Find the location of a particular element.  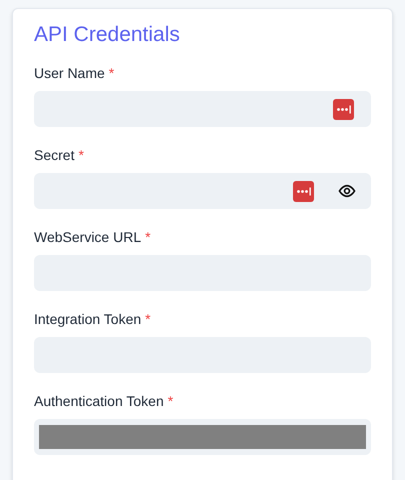

field-label: User Name is located at coordinates (69, 73).